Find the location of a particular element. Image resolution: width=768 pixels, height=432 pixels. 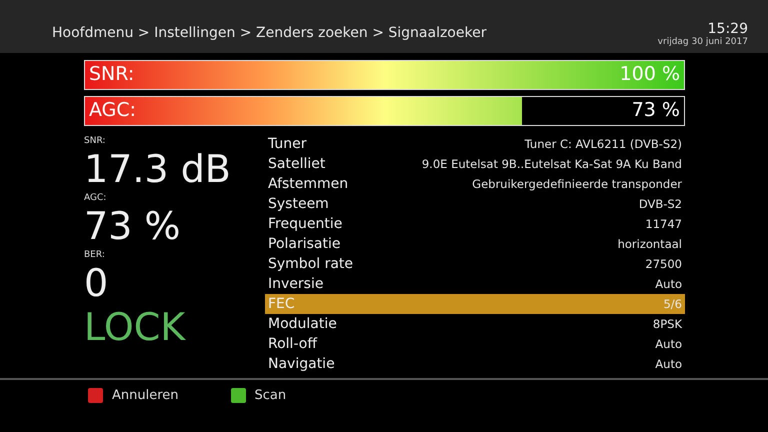

detail-row: Roll-off Auto is located at coordinates (475, 344).